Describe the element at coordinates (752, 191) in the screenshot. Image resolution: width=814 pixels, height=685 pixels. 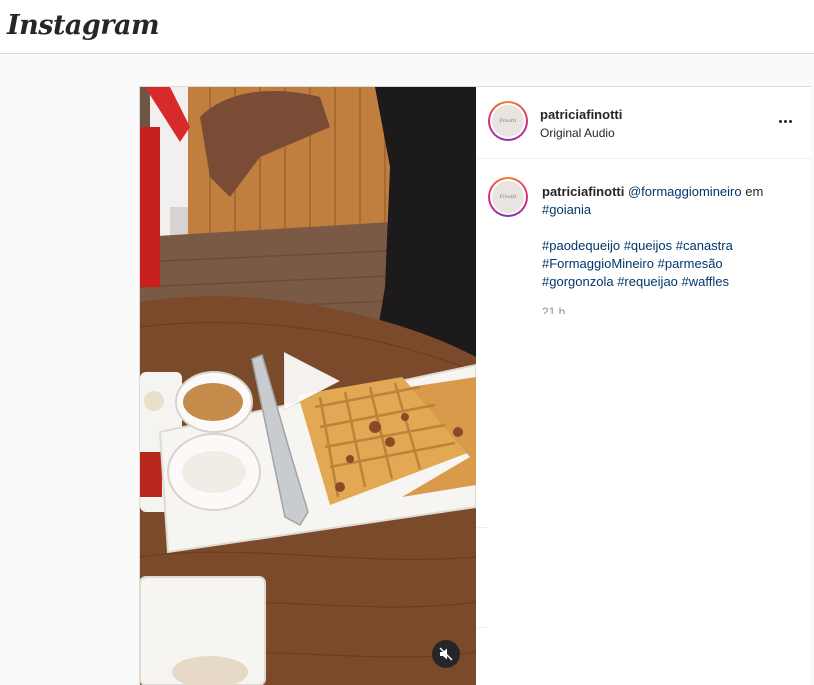
I see `caption-connector: em` at that location.